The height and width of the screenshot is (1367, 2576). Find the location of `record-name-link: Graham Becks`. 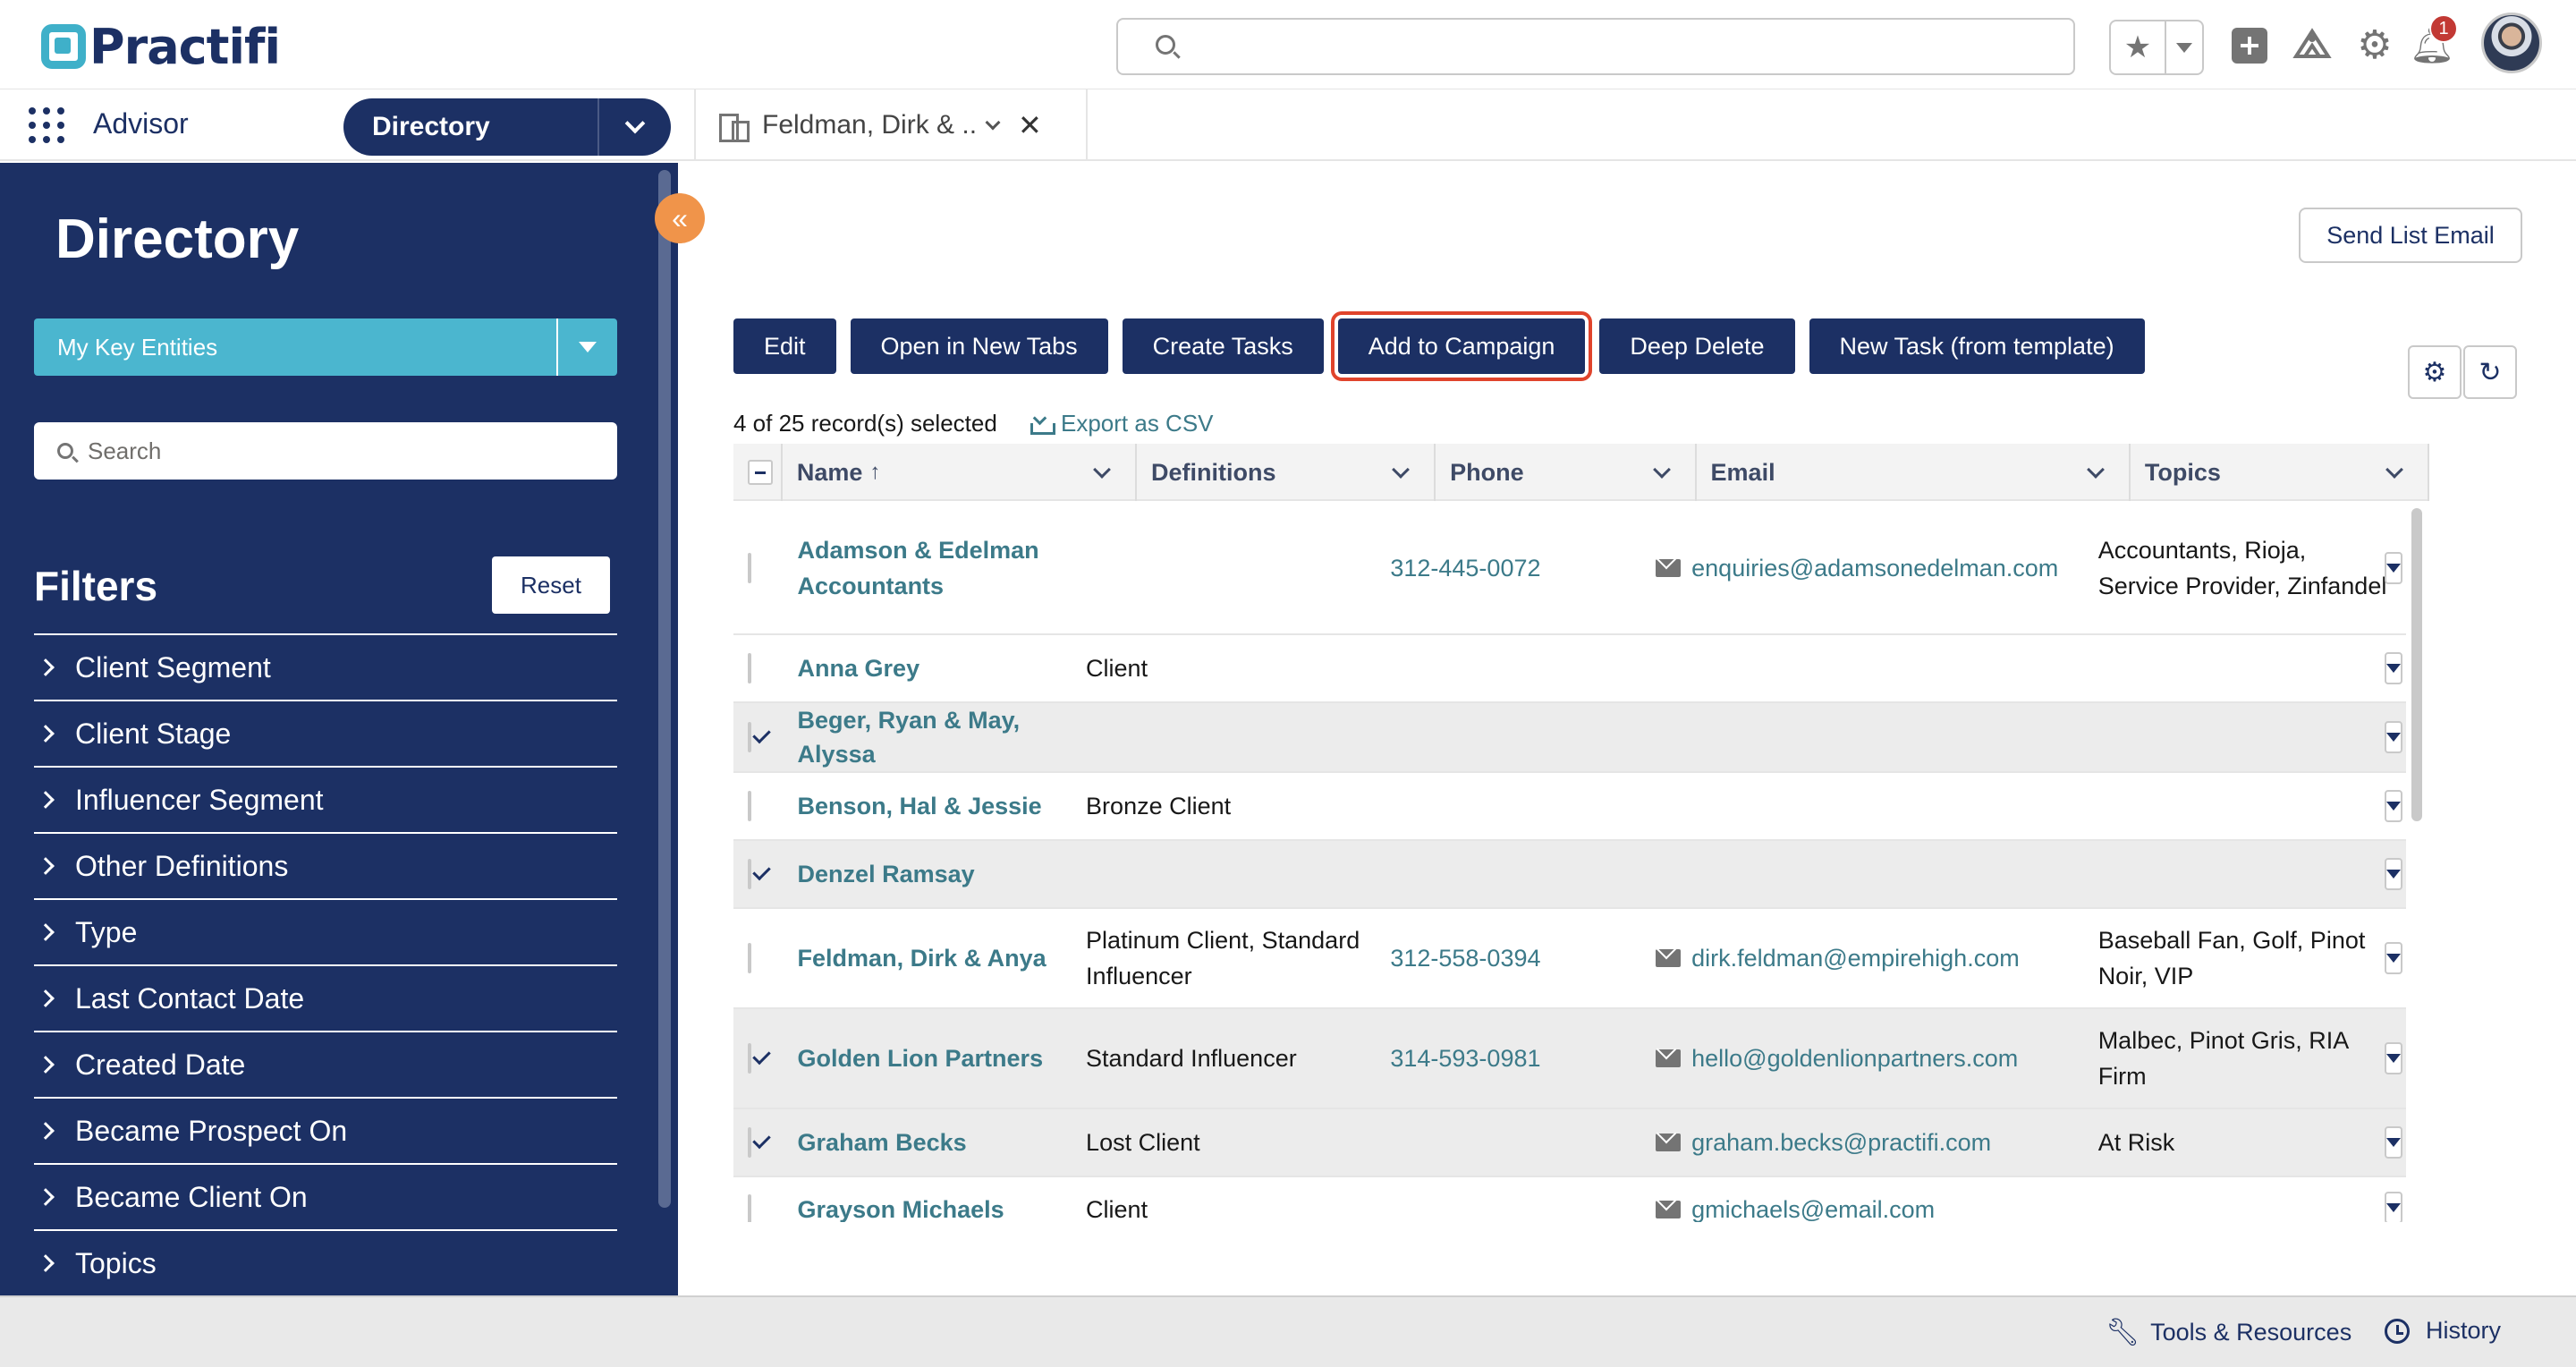

record-name-link: Graham Becks is located at coordinates (928, 1142).